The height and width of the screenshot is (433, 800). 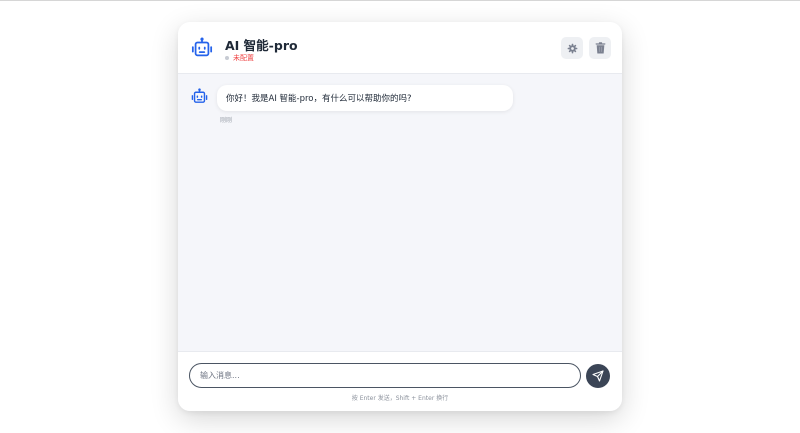 What do you see at coordinates (261, 45) in the screenshot?
I see `chat-title: AI 智能-pro` at bounding box center [261, 45].